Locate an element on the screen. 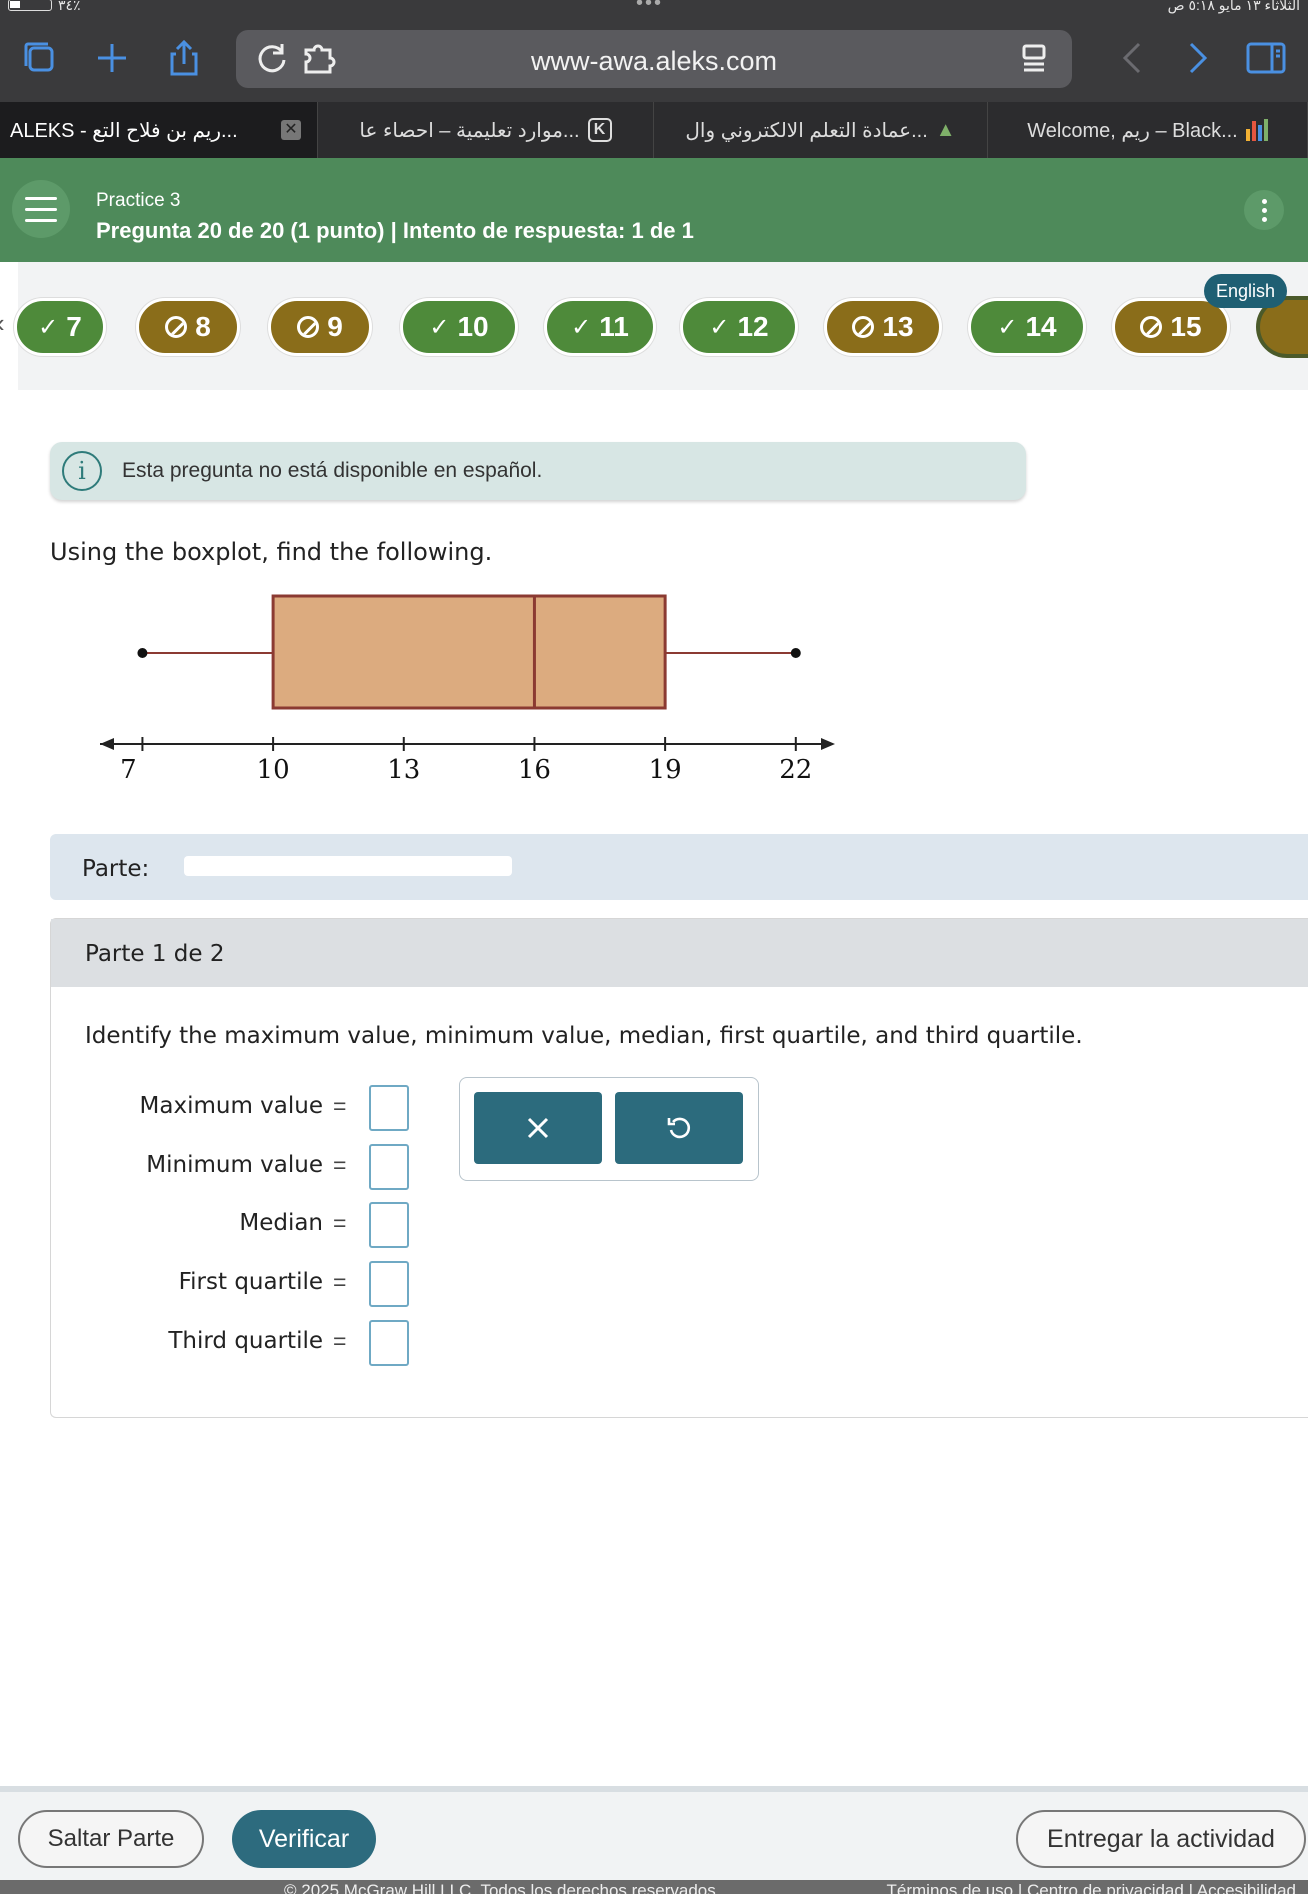 Image resolution: width=1308 pixels, height=1894 pixels. submit-activity-button: Entregar la actividad is located at coordinates (1161, 1839).